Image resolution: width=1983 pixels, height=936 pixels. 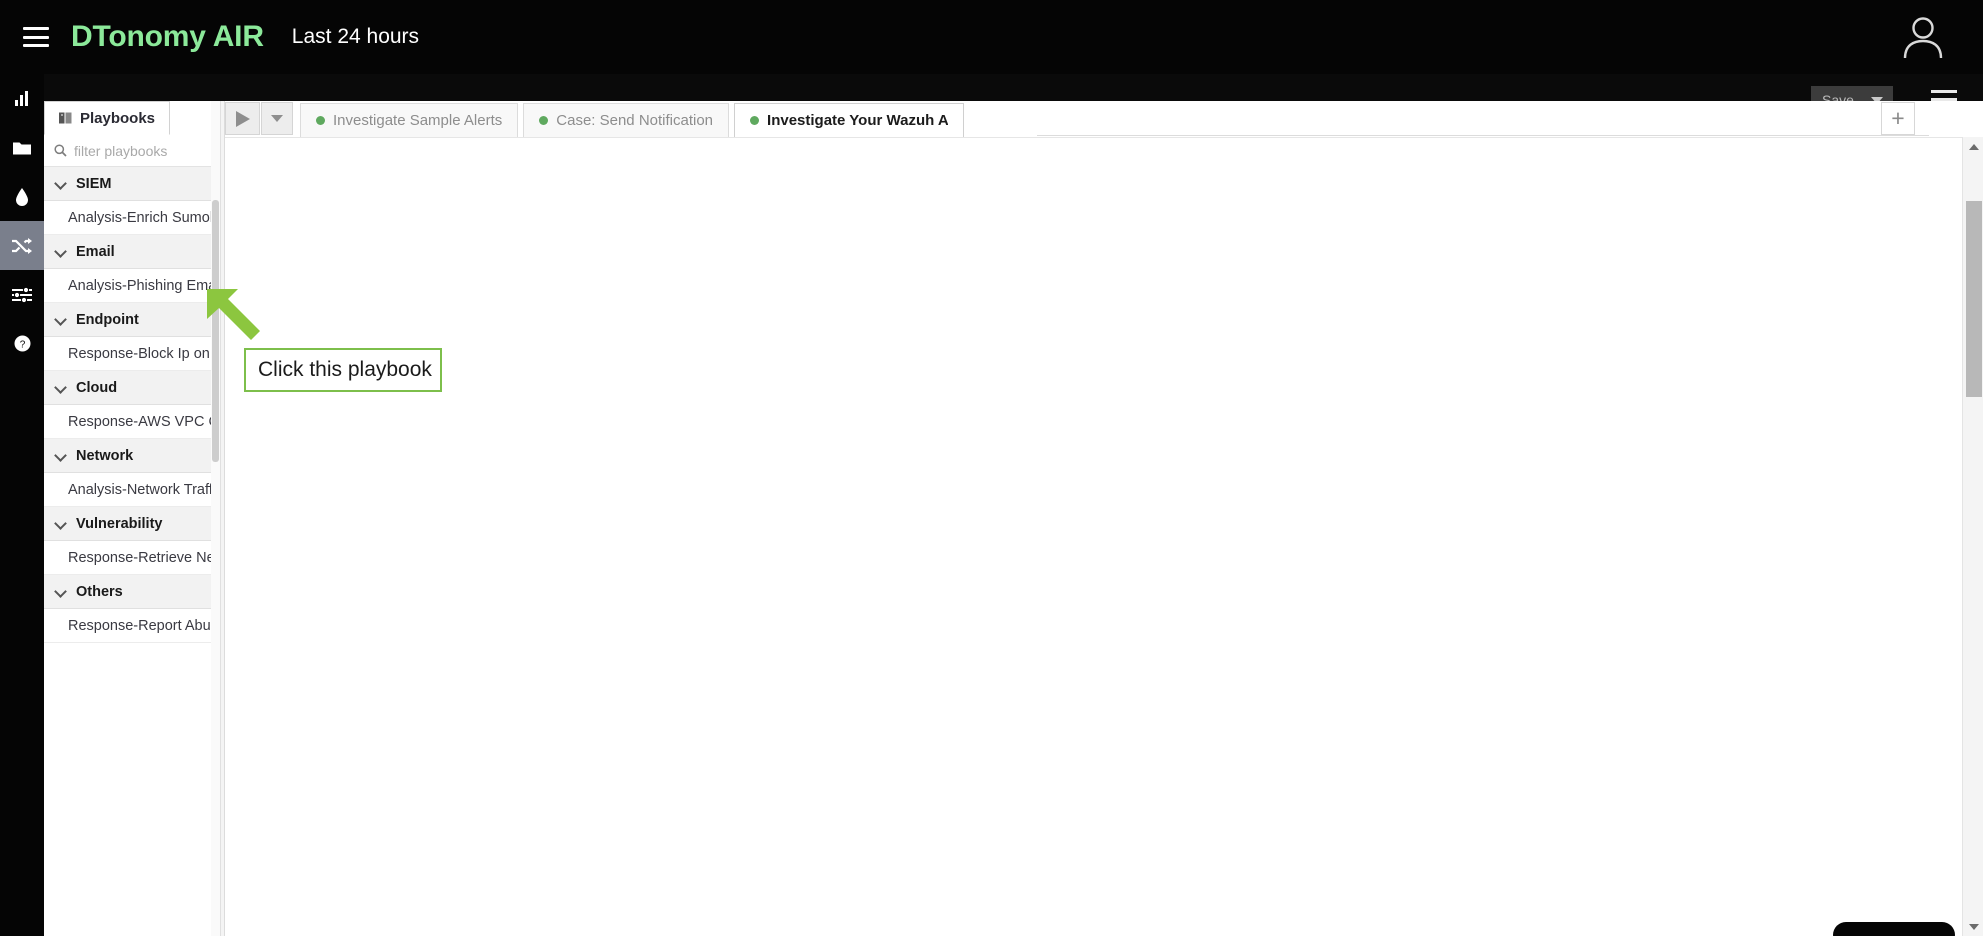 I want to click on shuffle-icon, so click(x=22, y=245).